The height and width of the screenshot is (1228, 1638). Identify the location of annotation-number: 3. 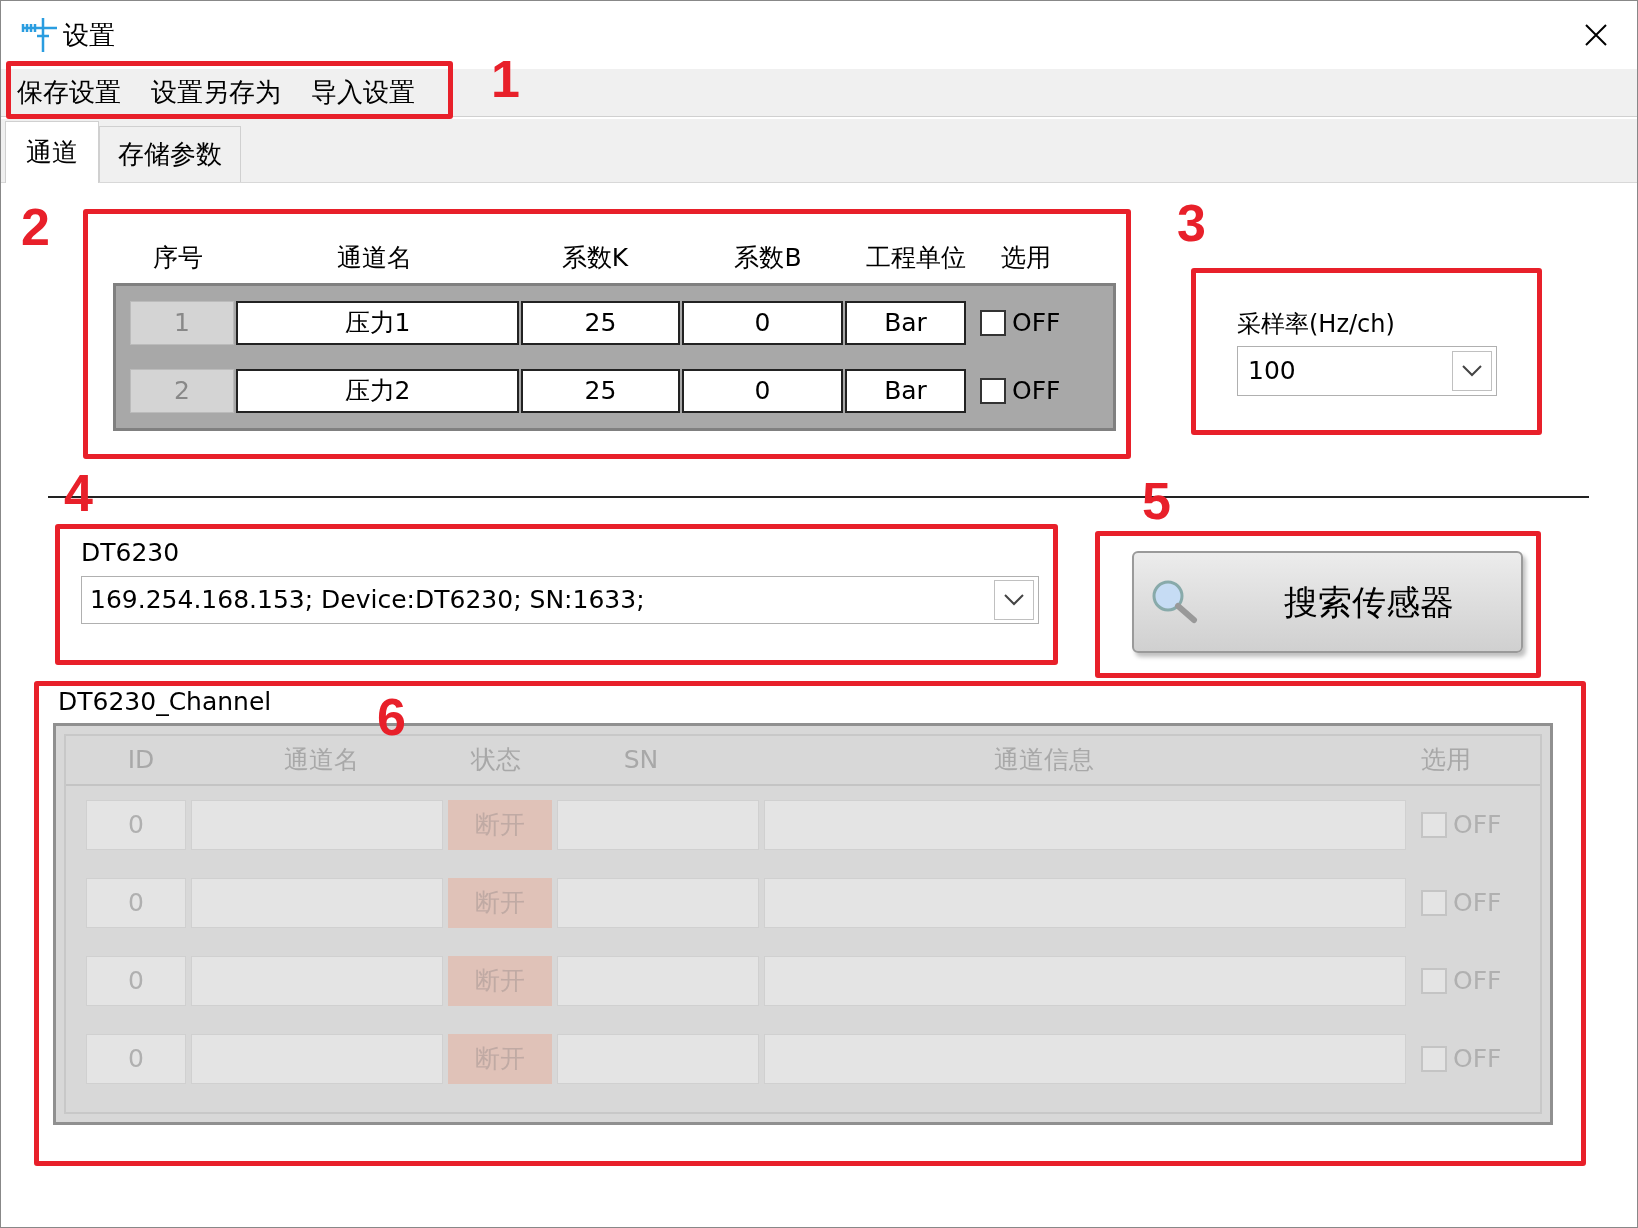
(1191, 223).